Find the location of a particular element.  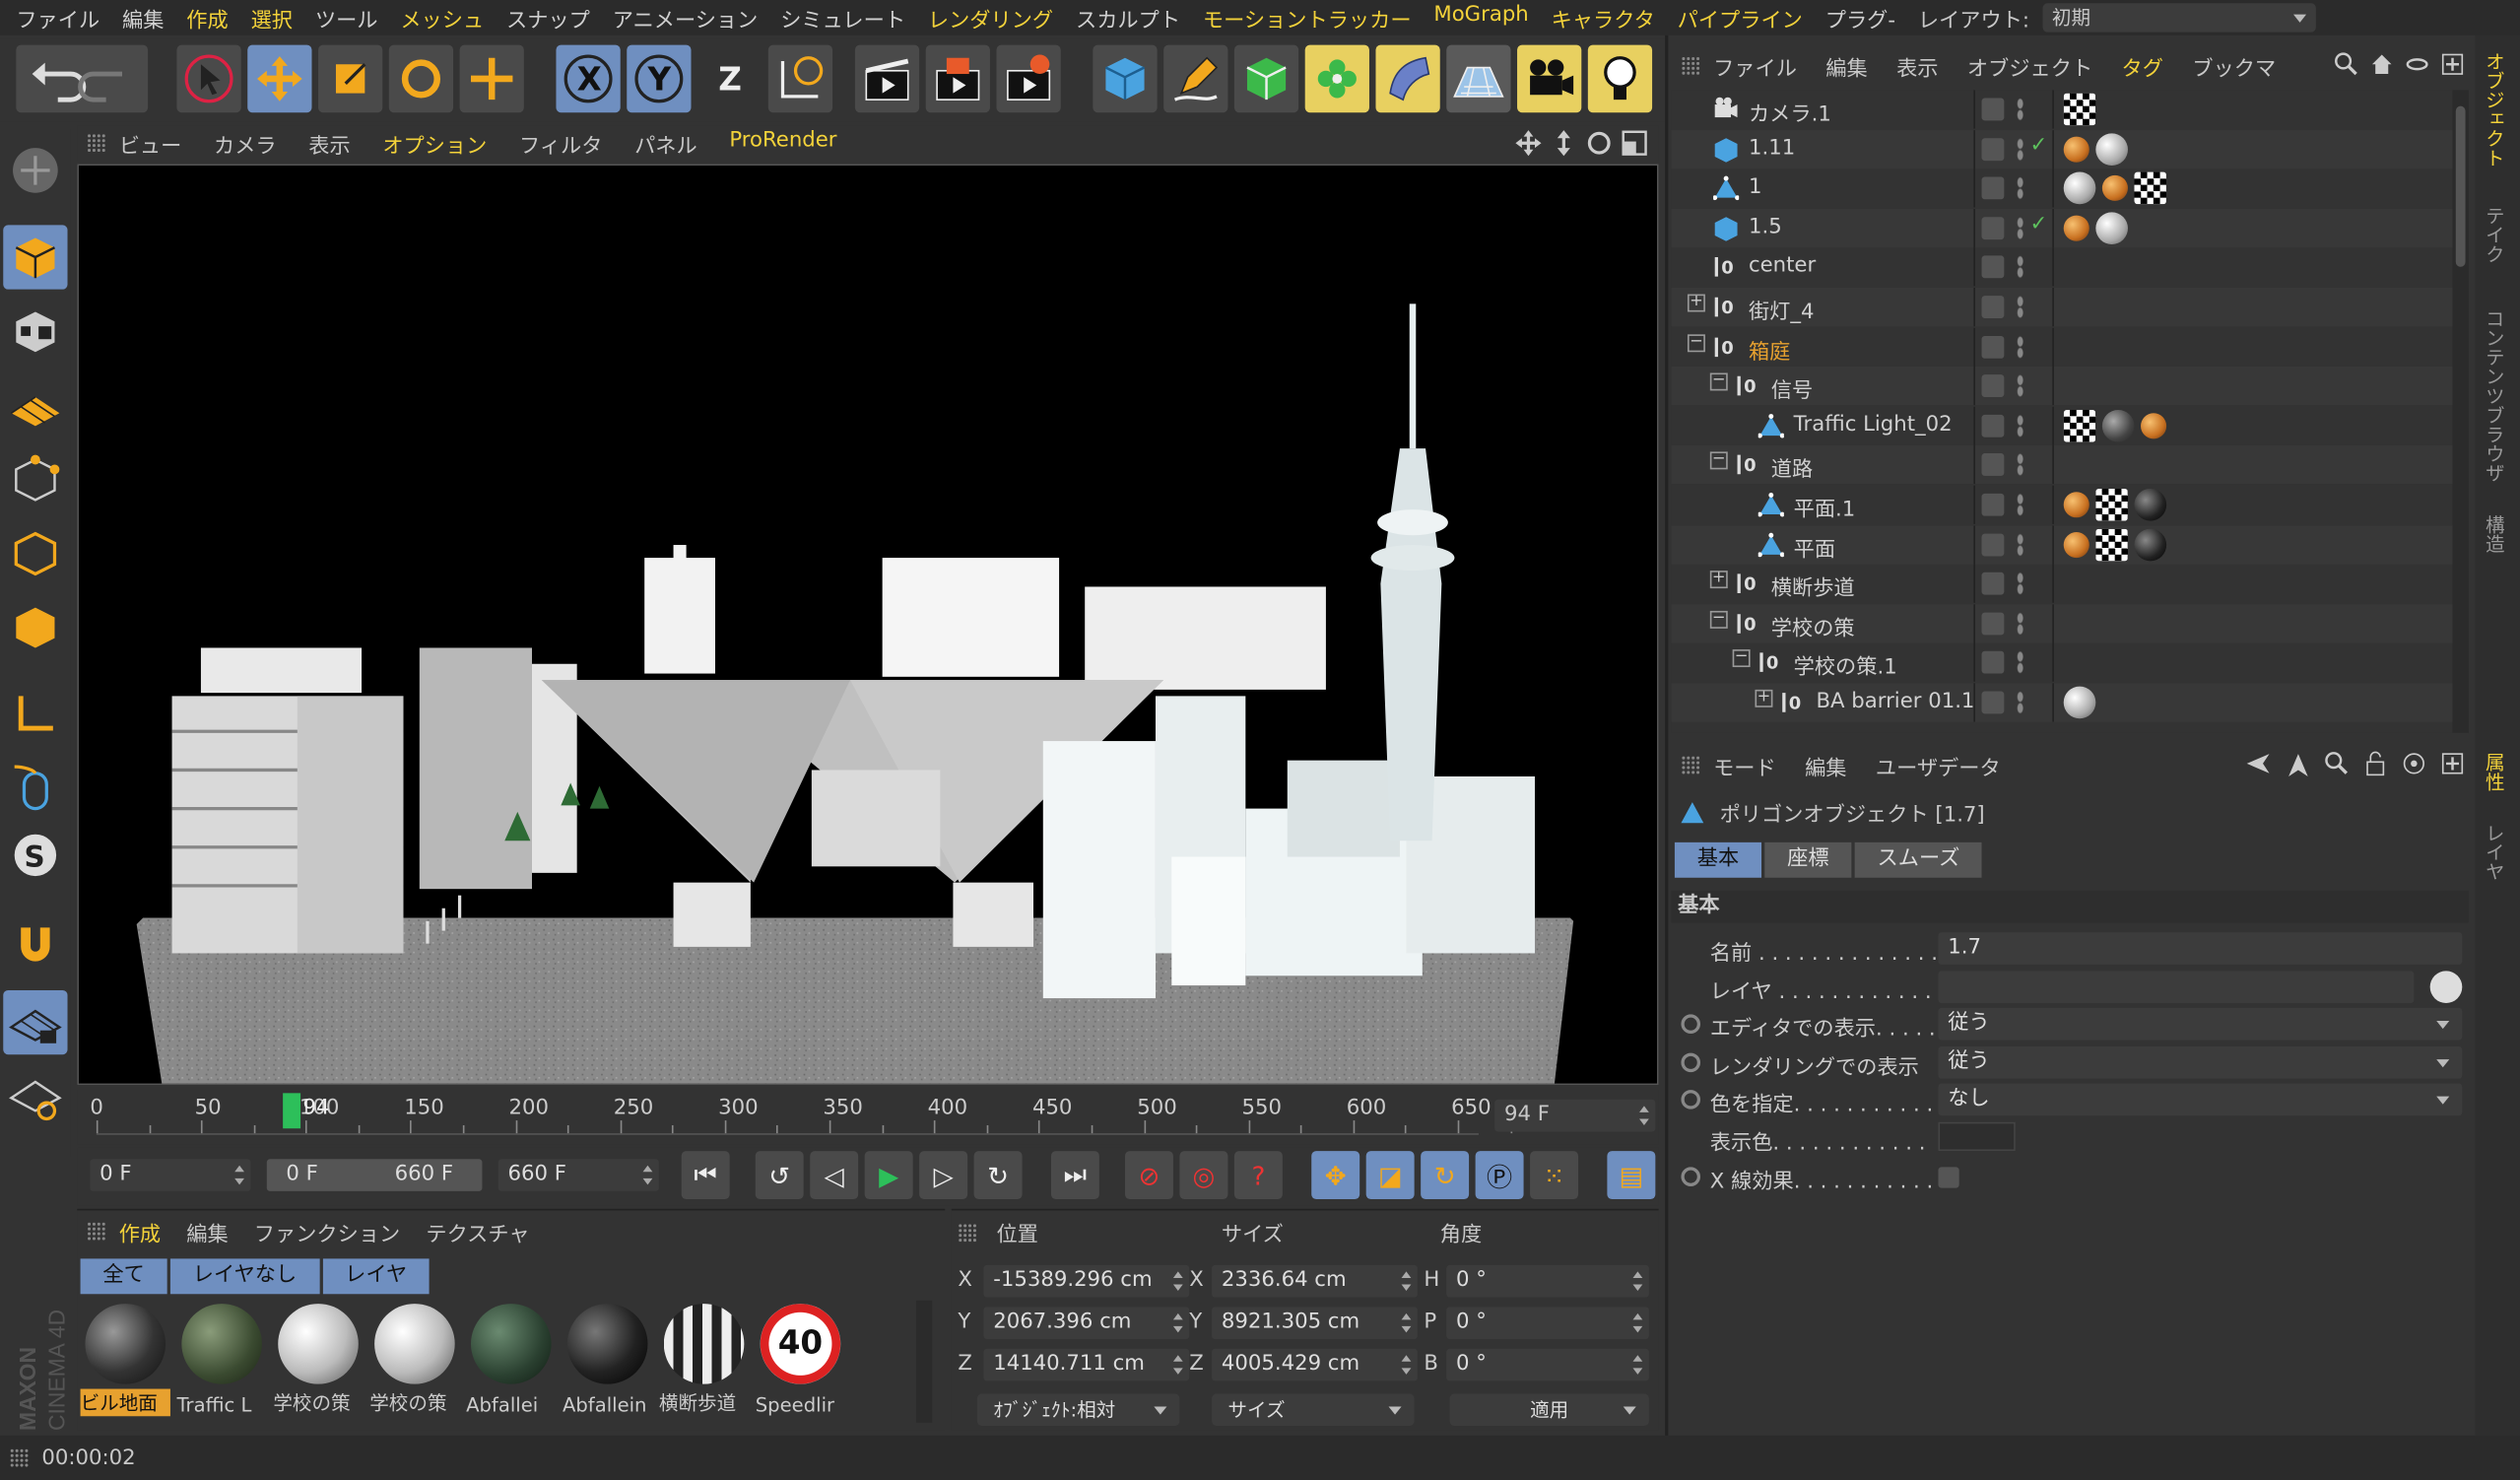

attribute-select: なし is located at coordinates (2200, 1100).